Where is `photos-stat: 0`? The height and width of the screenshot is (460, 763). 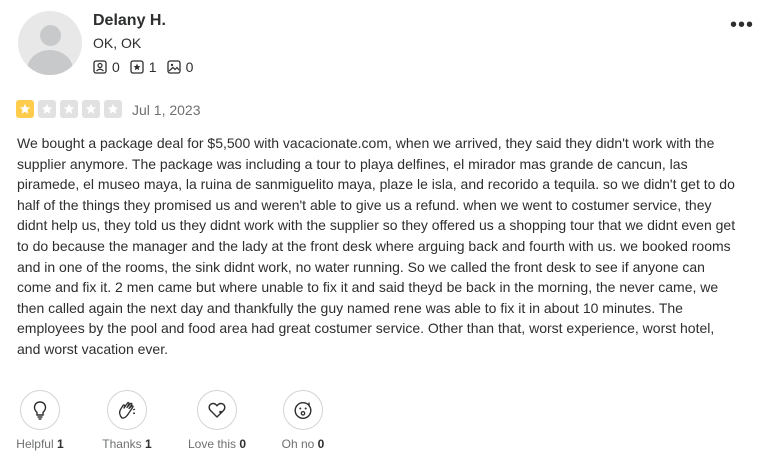 photos-stat: 0 is located at coordinates (180, 67).